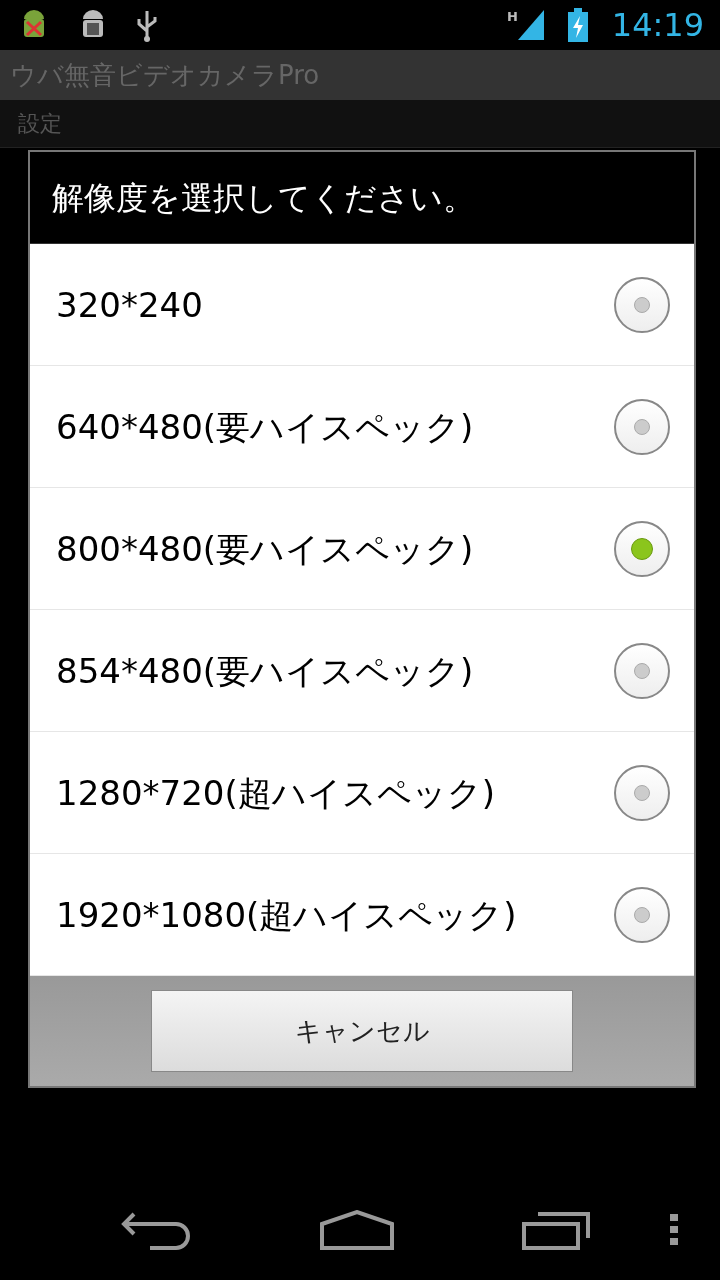 This screenshot has width=720, height=1280. I want to click on resolution-option: 640*480(要ハイスペック), so click(362, 427).